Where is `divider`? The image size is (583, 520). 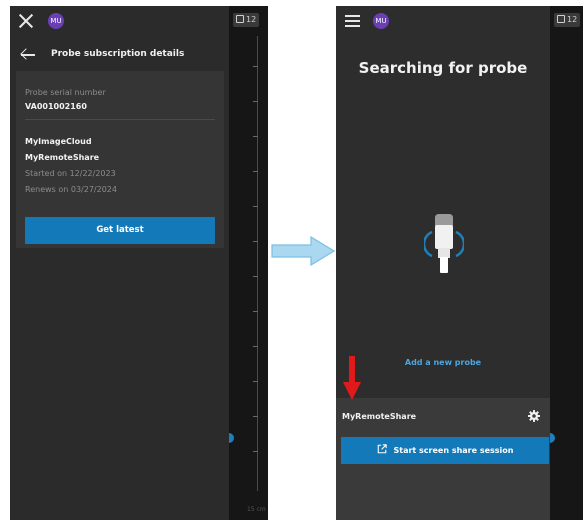 divider is located at coordinates (120, 119).